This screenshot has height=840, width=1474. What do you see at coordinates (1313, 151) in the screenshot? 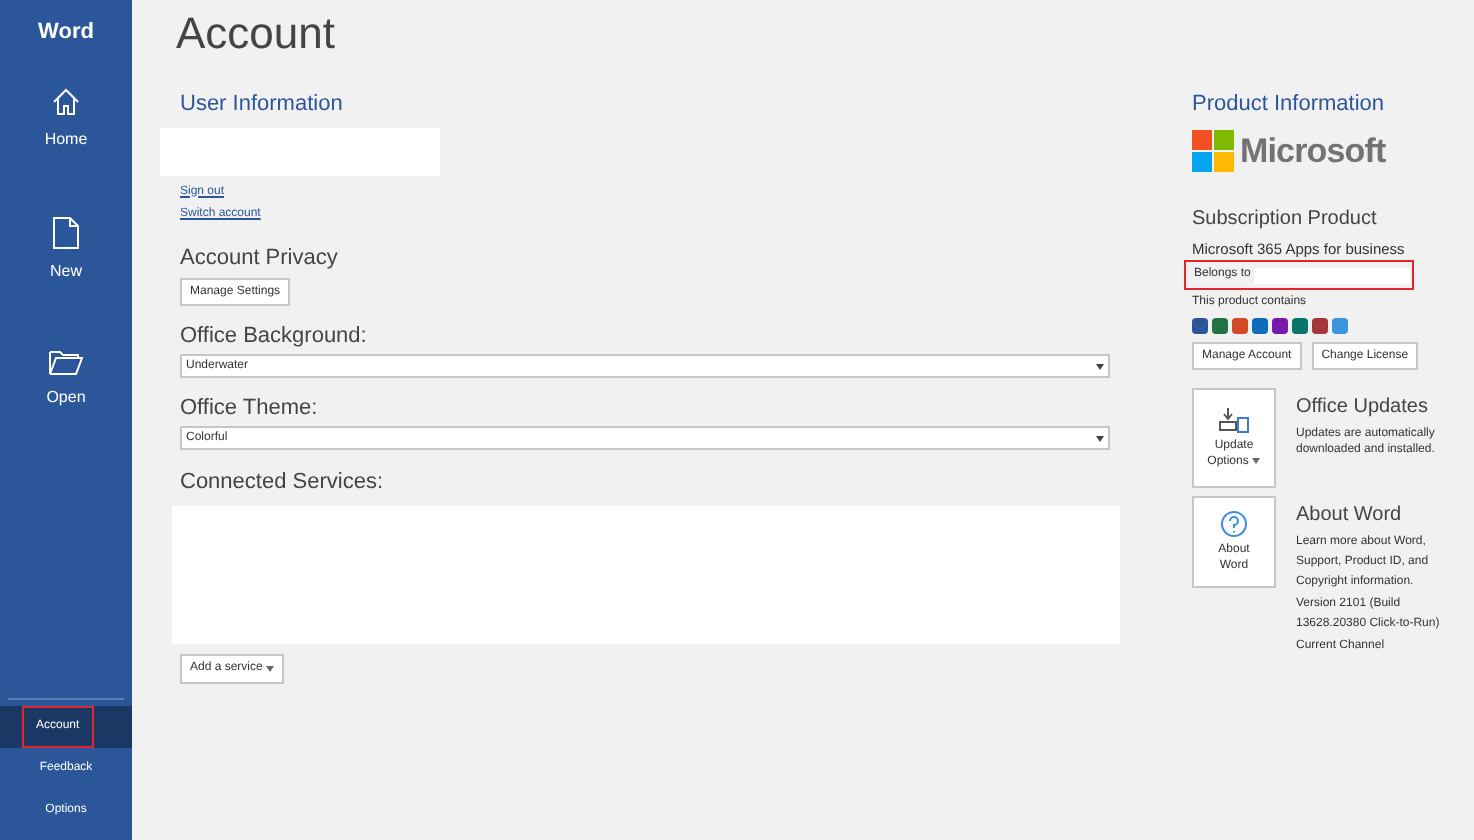
I see `brand-wordmark: Microsoft` at bounding box center [1313, 151].